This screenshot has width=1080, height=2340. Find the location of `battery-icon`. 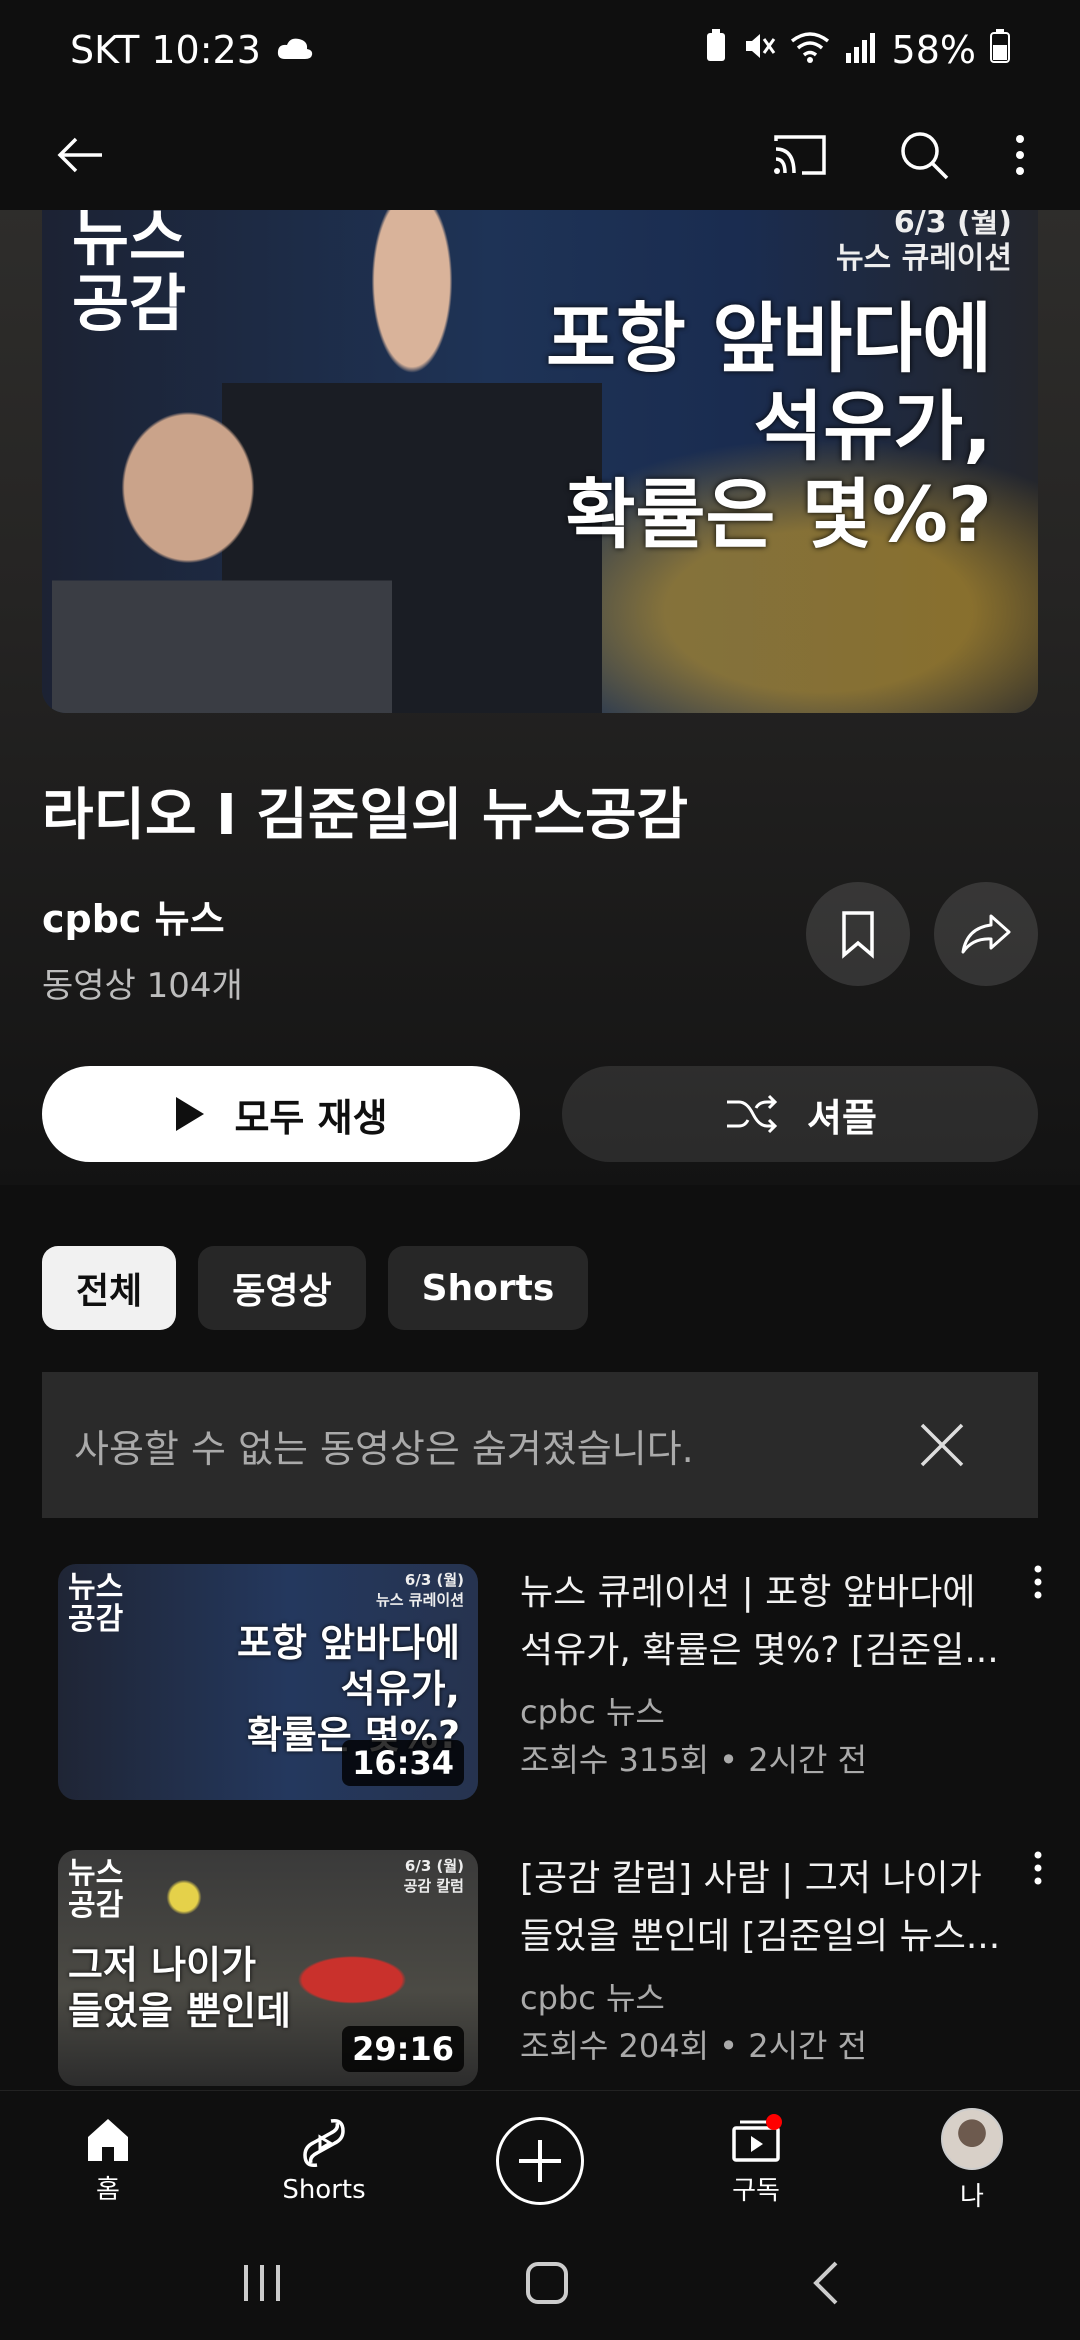

battery-icon is located at coordinates (1000, 50).